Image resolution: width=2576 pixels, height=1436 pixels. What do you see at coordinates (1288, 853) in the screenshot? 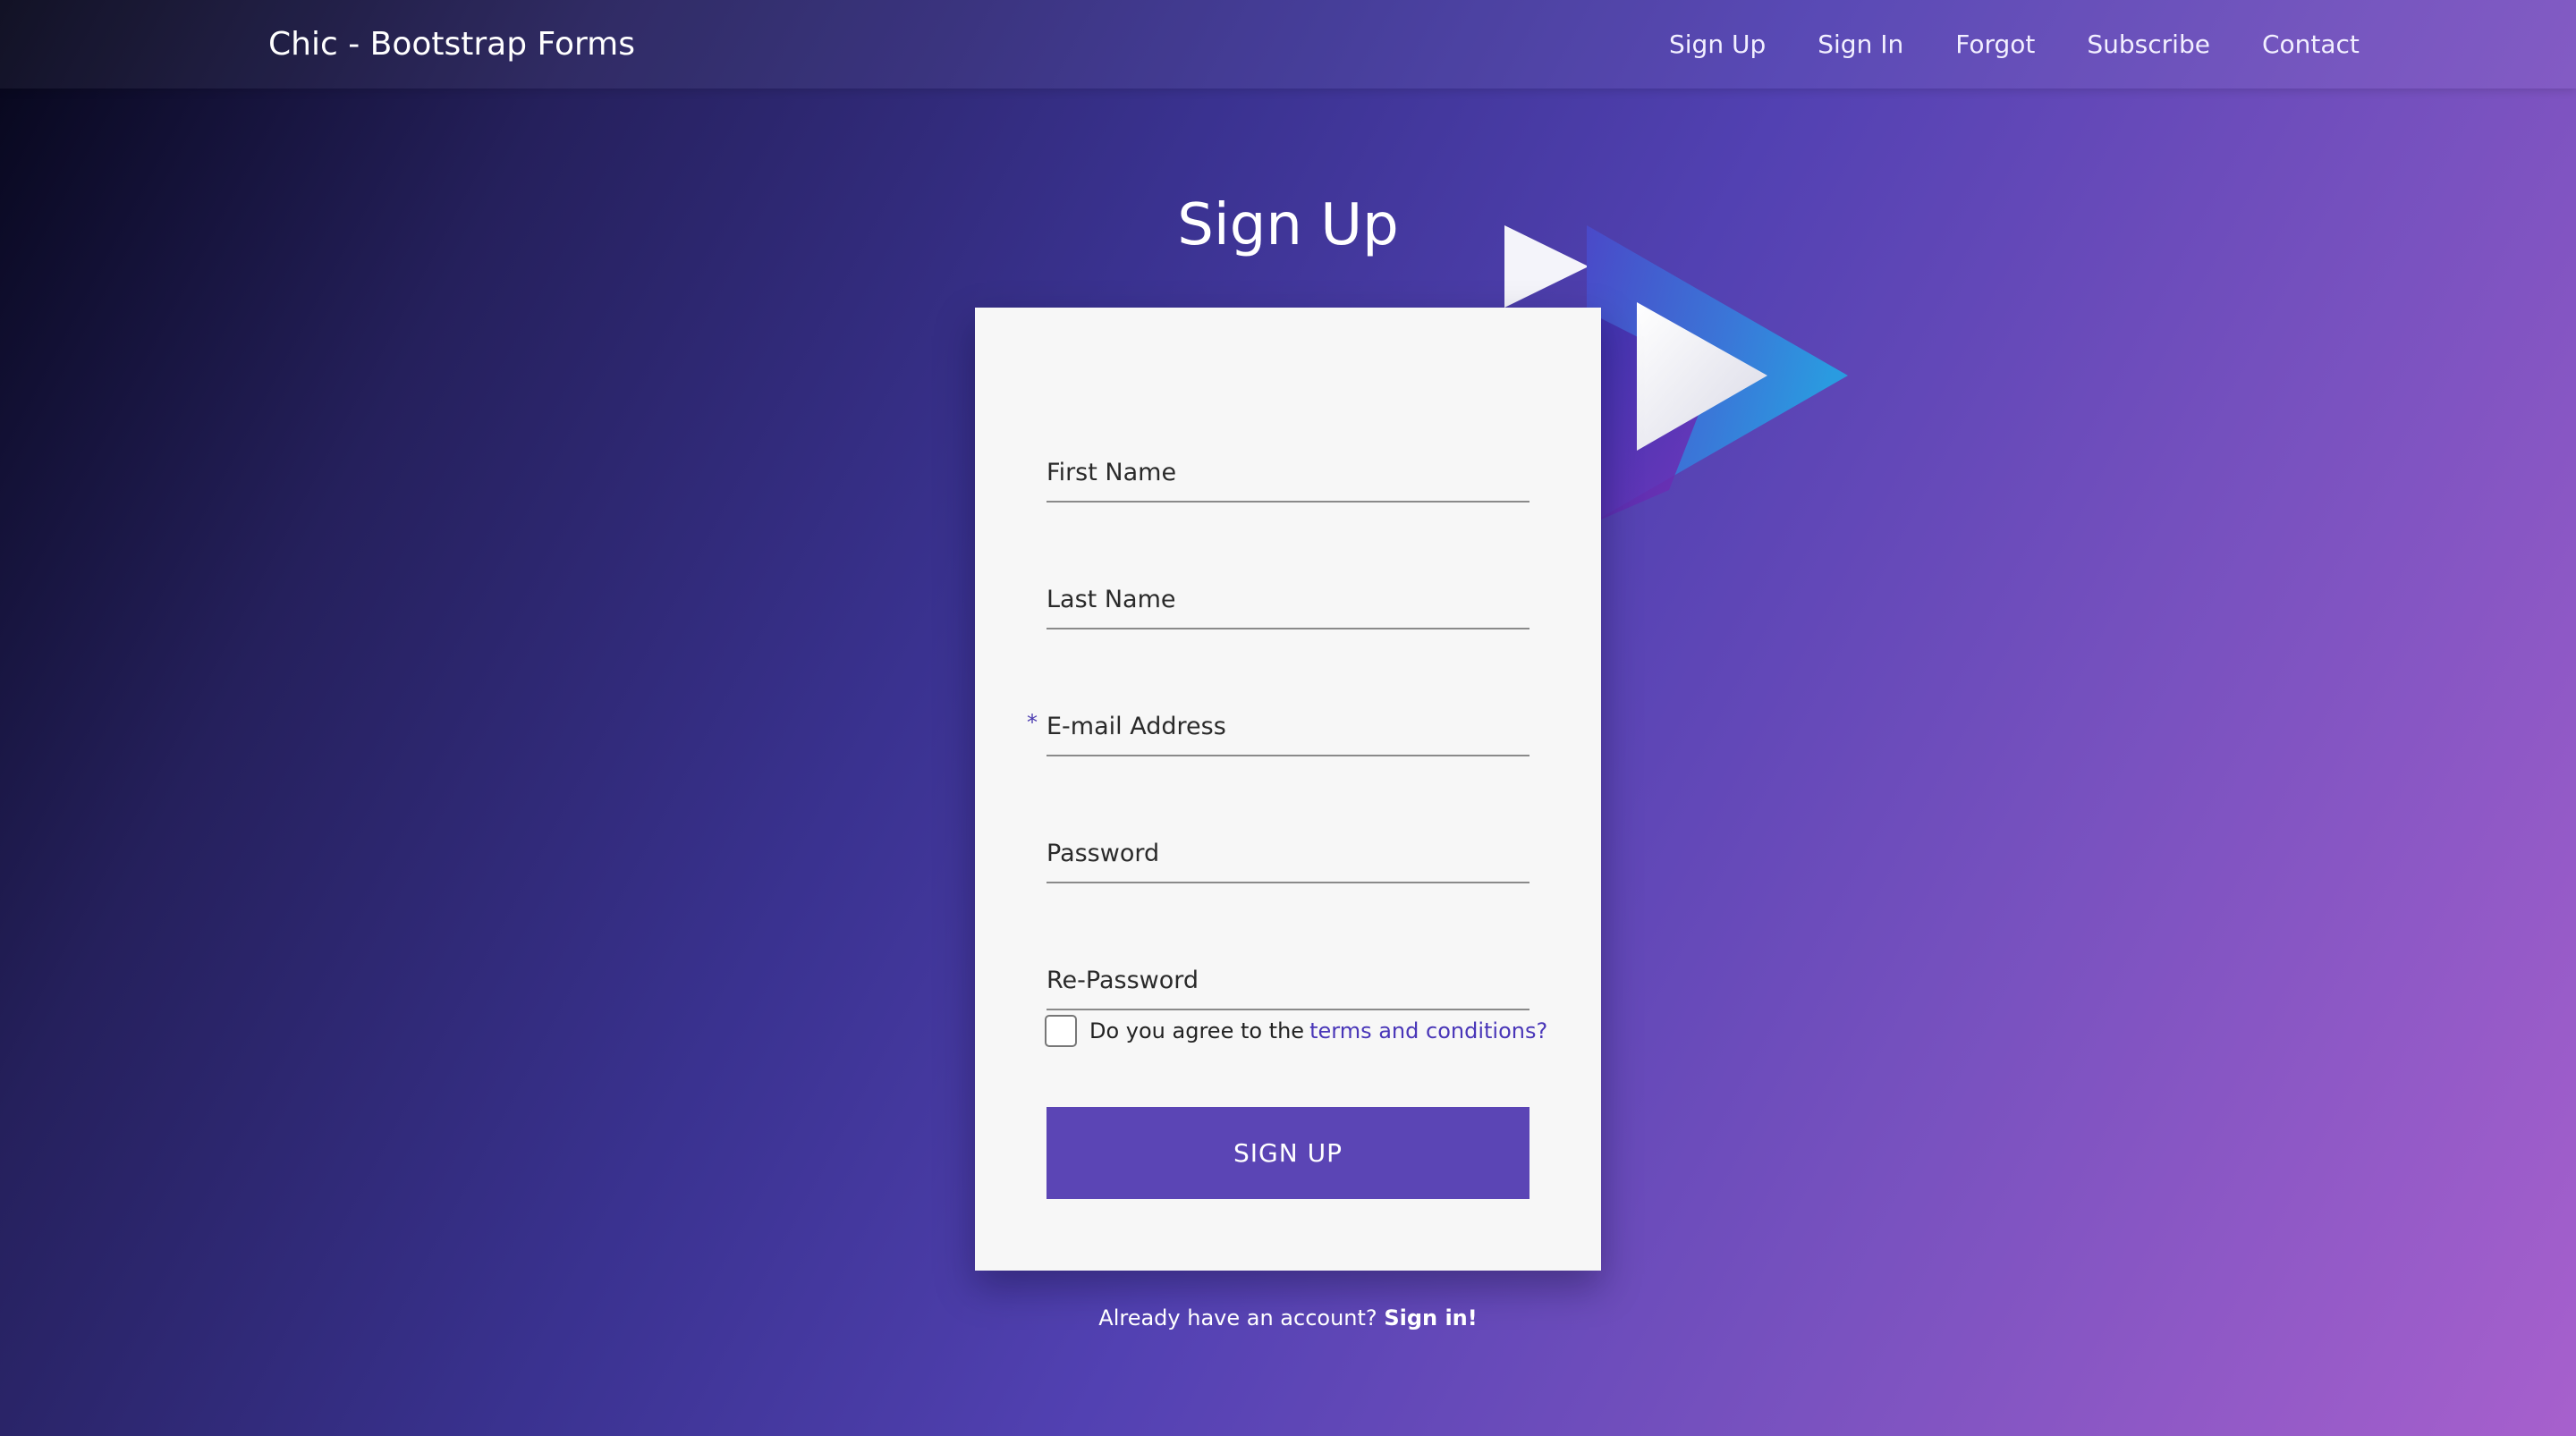
I see `password-input` at bounding box center [1288, 853].